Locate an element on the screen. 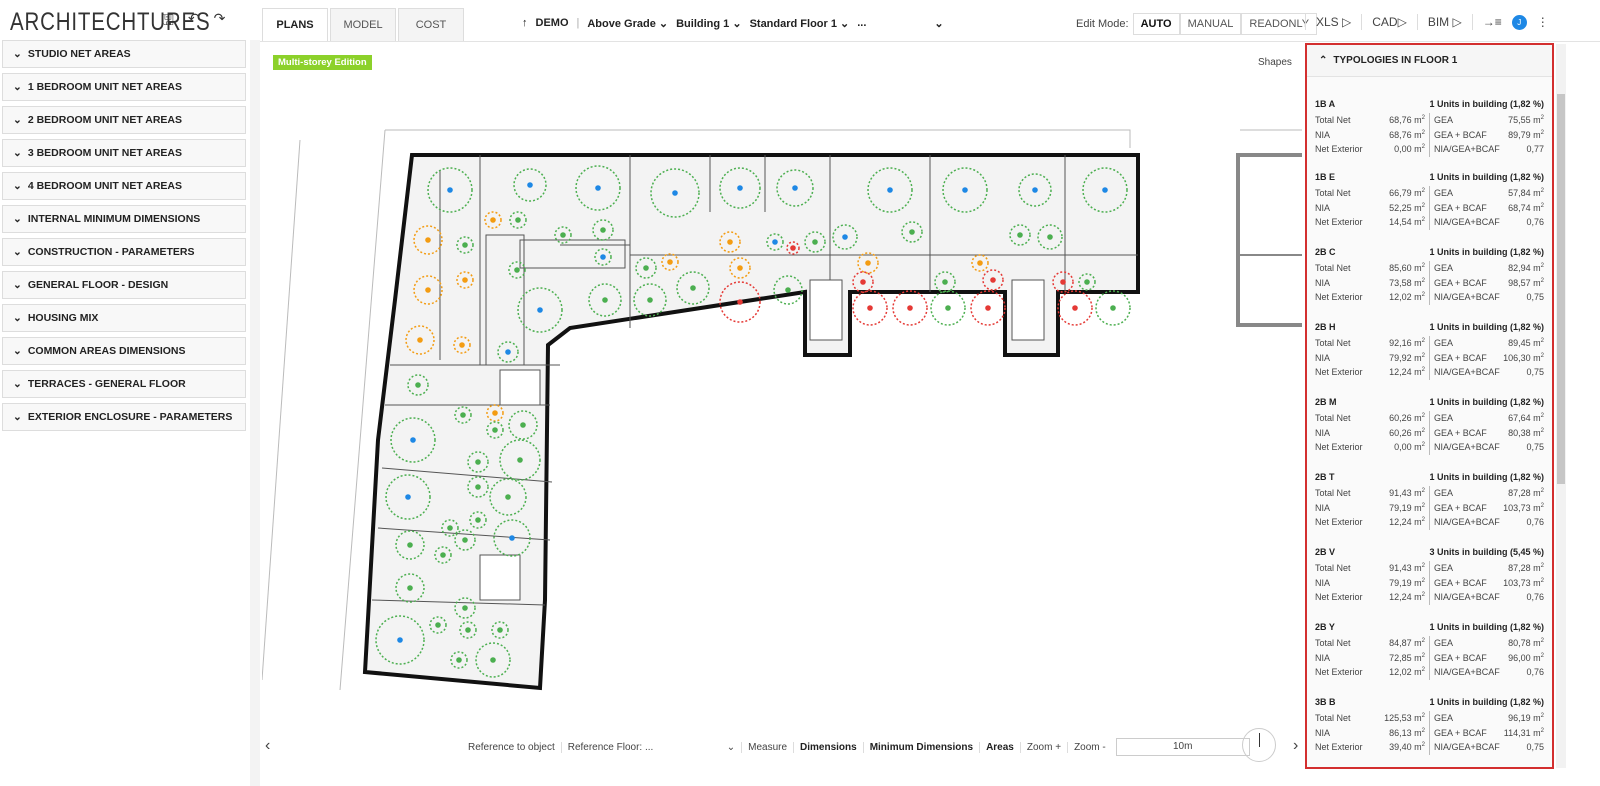 The width and height of the screenshot is (1600, 786). typologies-panel-header: ⌃ TYPOLOGIES IN FLOOR 1 is located at coordinates (1429, 61).